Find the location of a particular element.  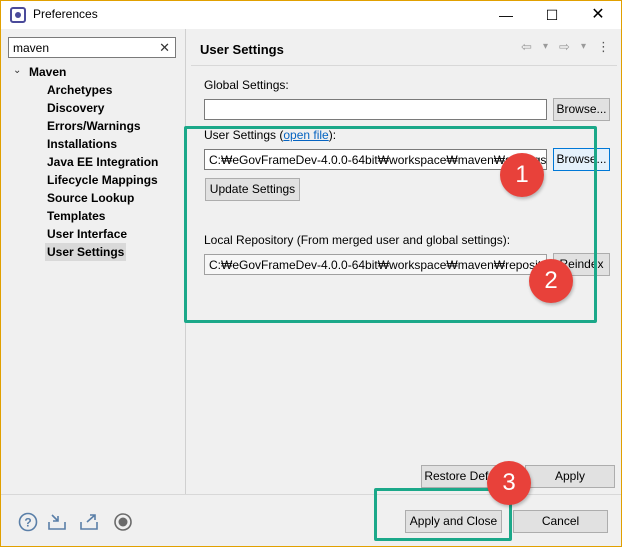

import-icon is located at coordinates (57, 522).